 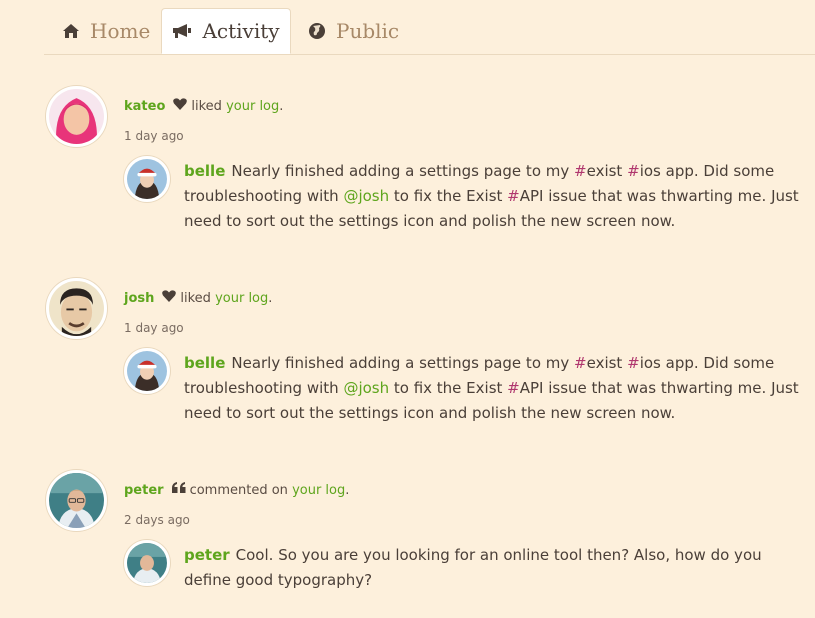 What do you see at coordinates (178, 490) in the screenshot?
I see `quote-icon` at bounding box center [178, 490].